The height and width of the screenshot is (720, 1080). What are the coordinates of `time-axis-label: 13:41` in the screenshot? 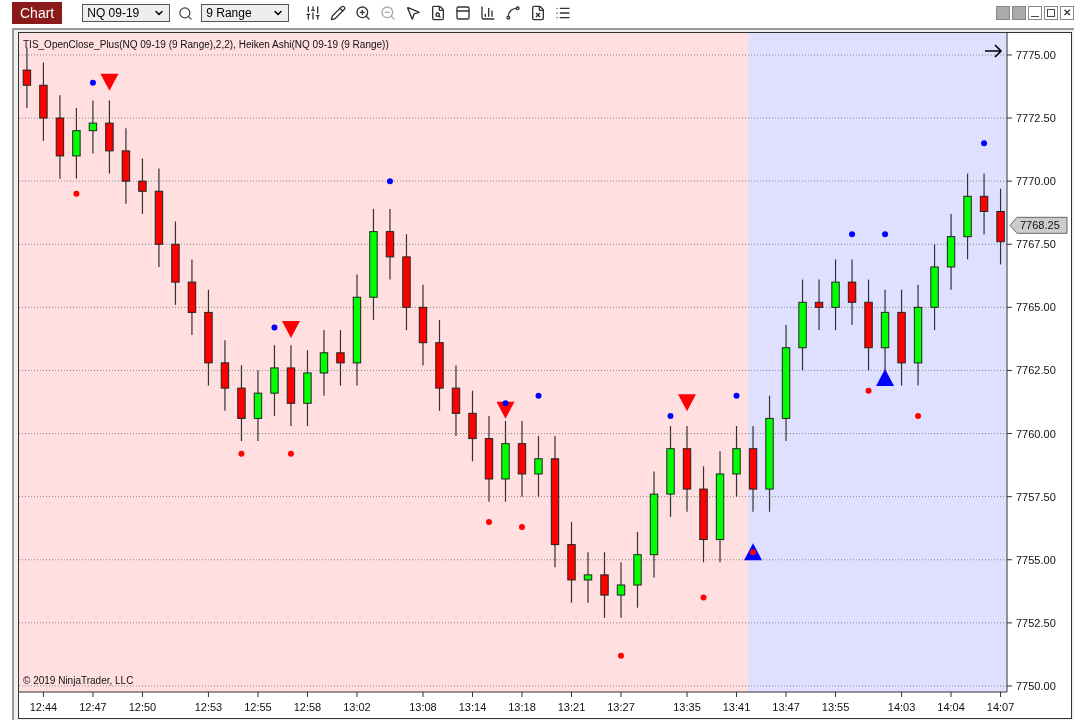 It's located at (736, 707).